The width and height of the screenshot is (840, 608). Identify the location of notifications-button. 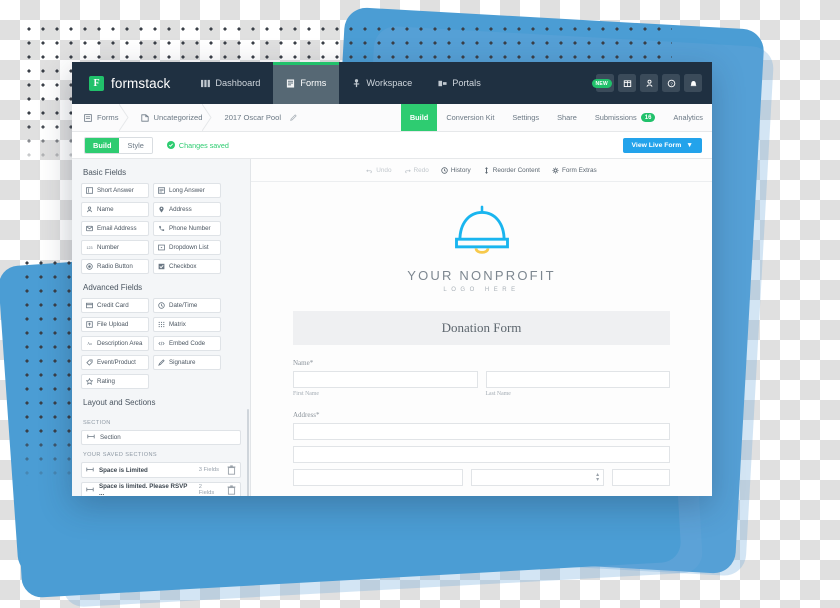
(693, 83).